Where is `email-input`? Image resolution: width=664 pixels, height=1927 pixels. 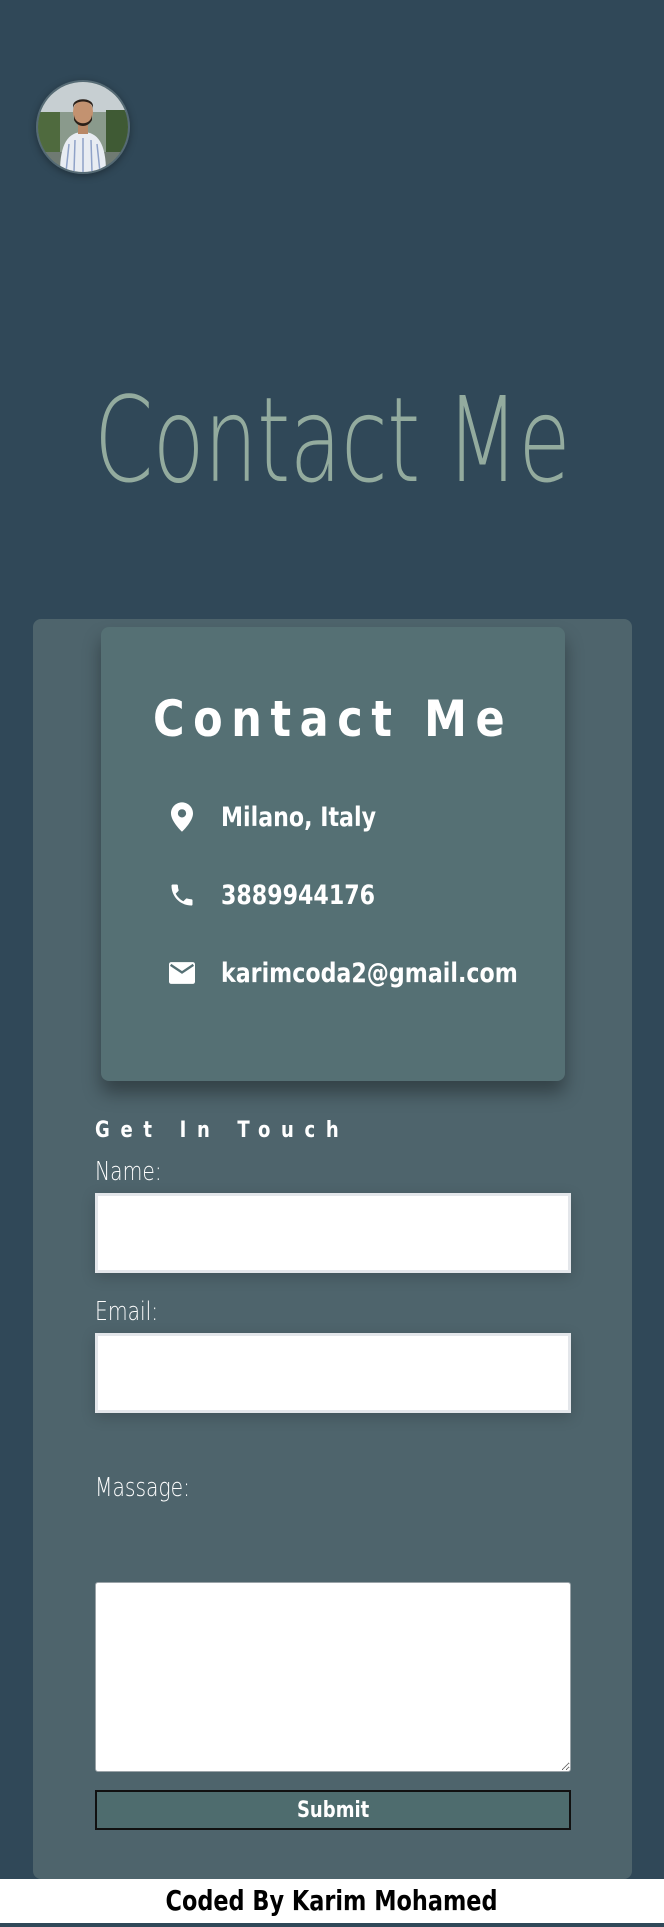 email-input is located at coordinates (333, 1373).